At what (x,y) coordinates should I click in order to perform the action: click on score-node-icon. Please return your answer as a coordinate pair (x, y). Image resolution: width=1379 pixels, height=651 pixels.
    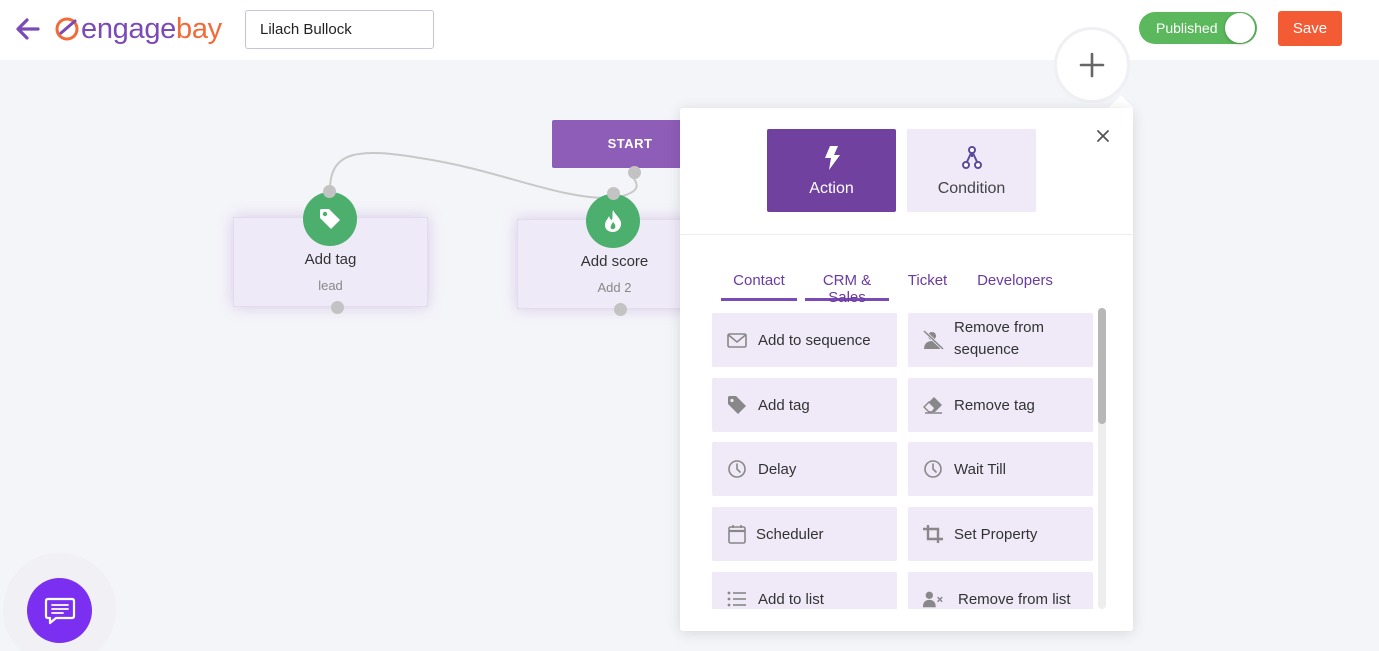
    Looking at the image, I should click on (613, 221).